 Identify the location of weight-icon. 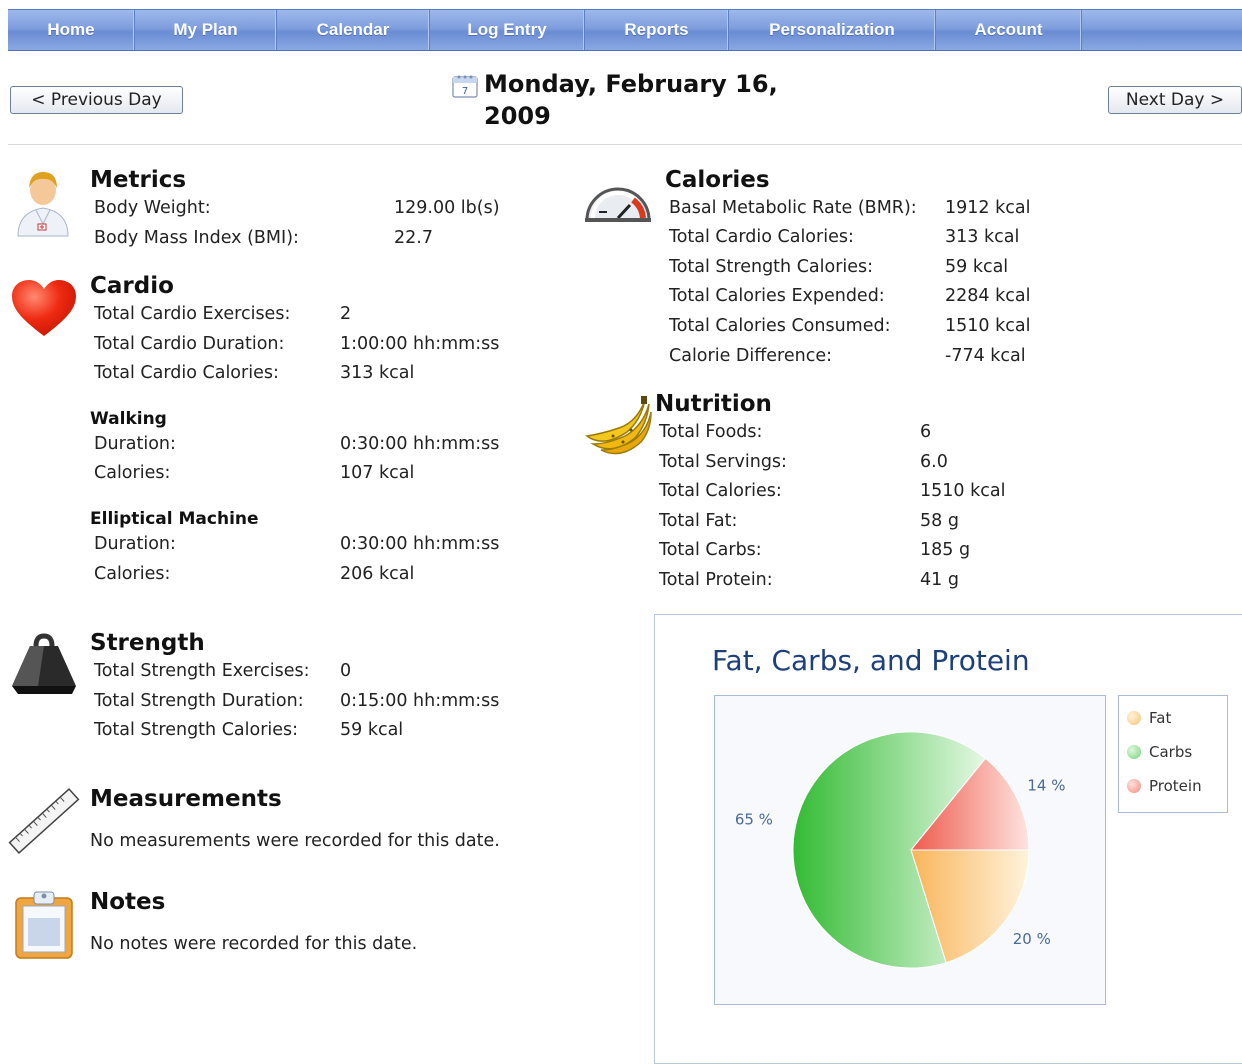
(44, 663).